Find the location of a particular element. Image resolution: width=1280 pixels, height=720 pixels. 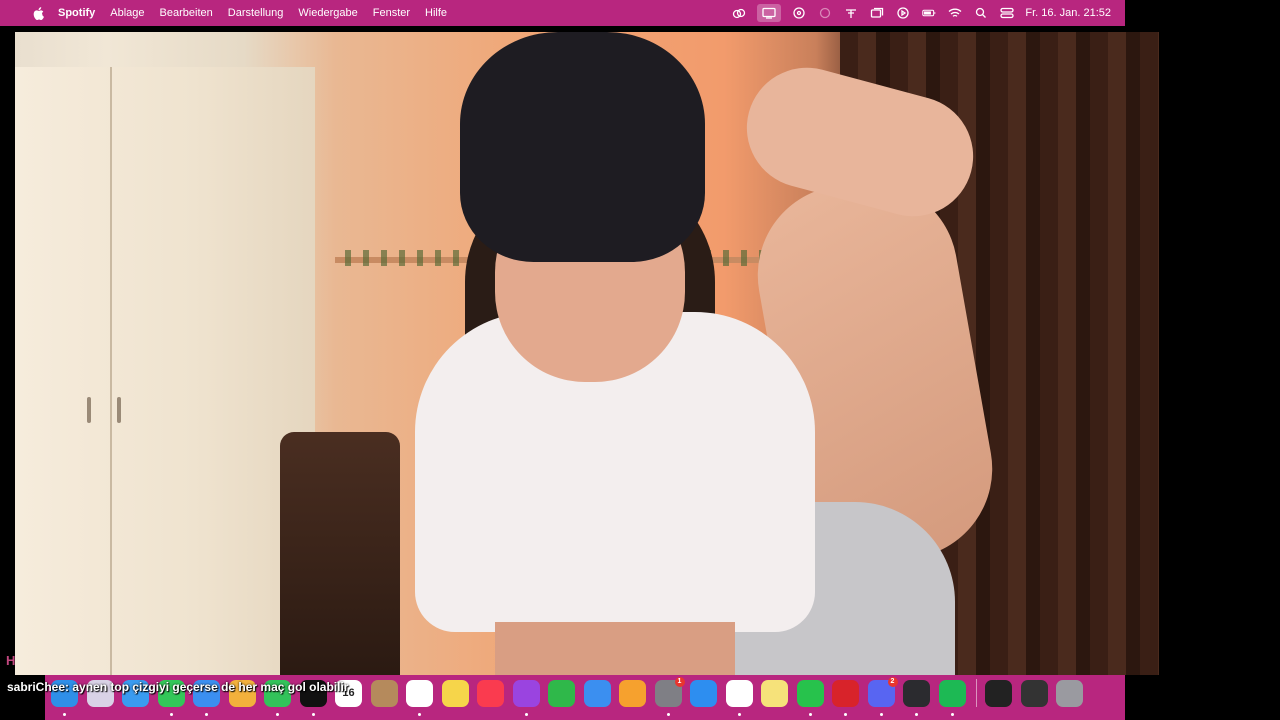

play-icon is located at coordinates (903, 13).